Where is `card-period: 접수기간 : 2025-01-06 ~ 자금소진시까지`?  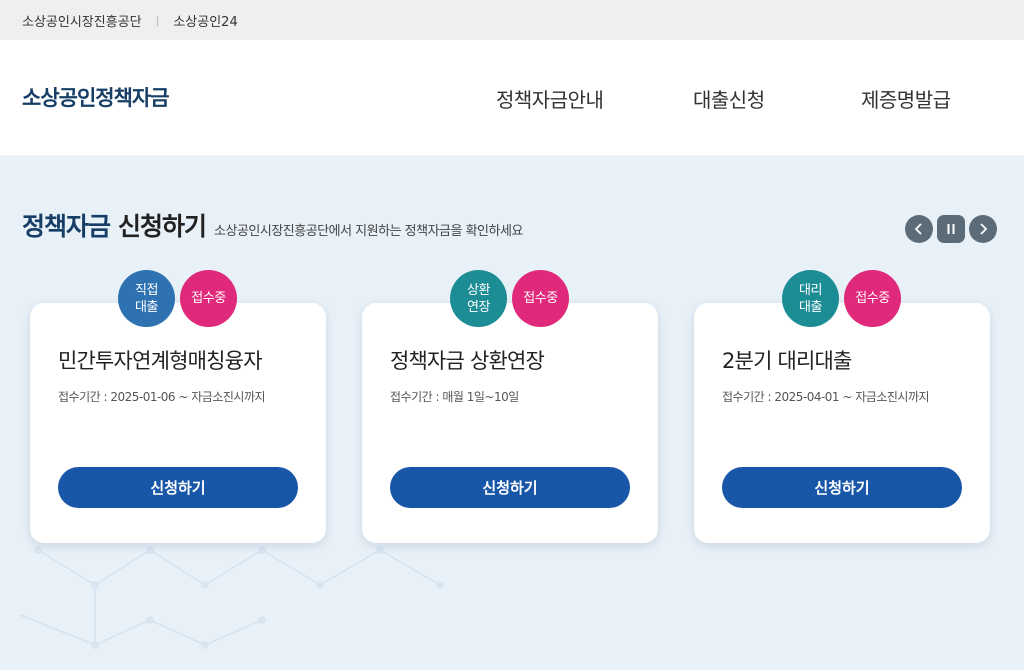
card-period: 접수기간 : 2025-01-06 ~ 자금소진시까지 is located at coordinates (162, 397).